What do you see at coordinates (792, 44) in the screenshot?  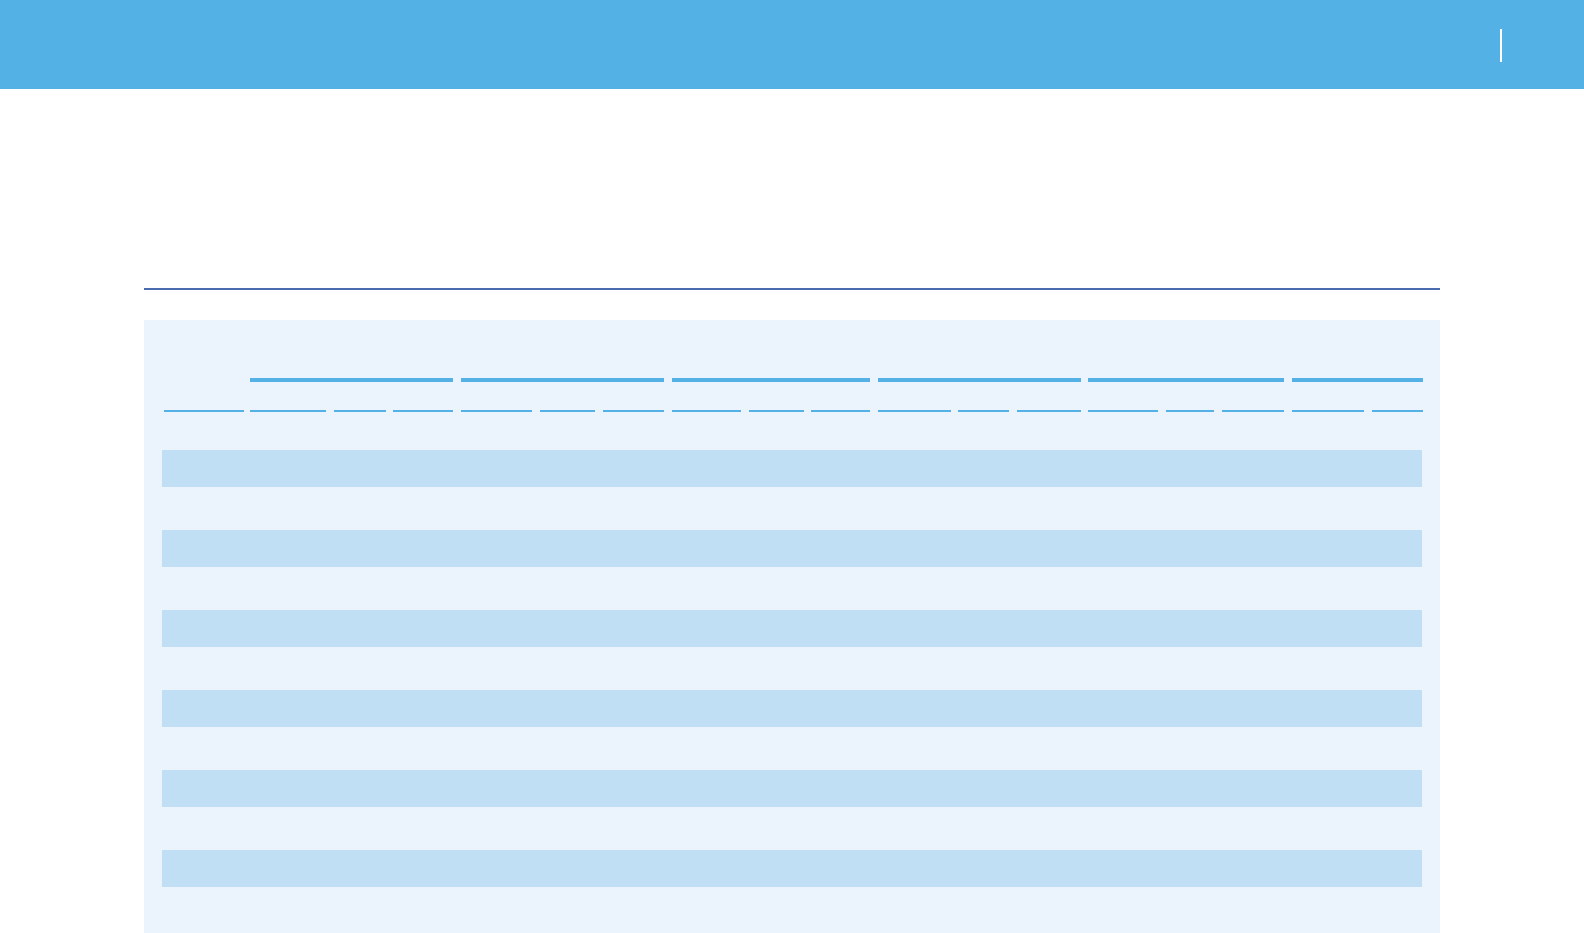 I see `header-bar` at bounding box center [792, 44].